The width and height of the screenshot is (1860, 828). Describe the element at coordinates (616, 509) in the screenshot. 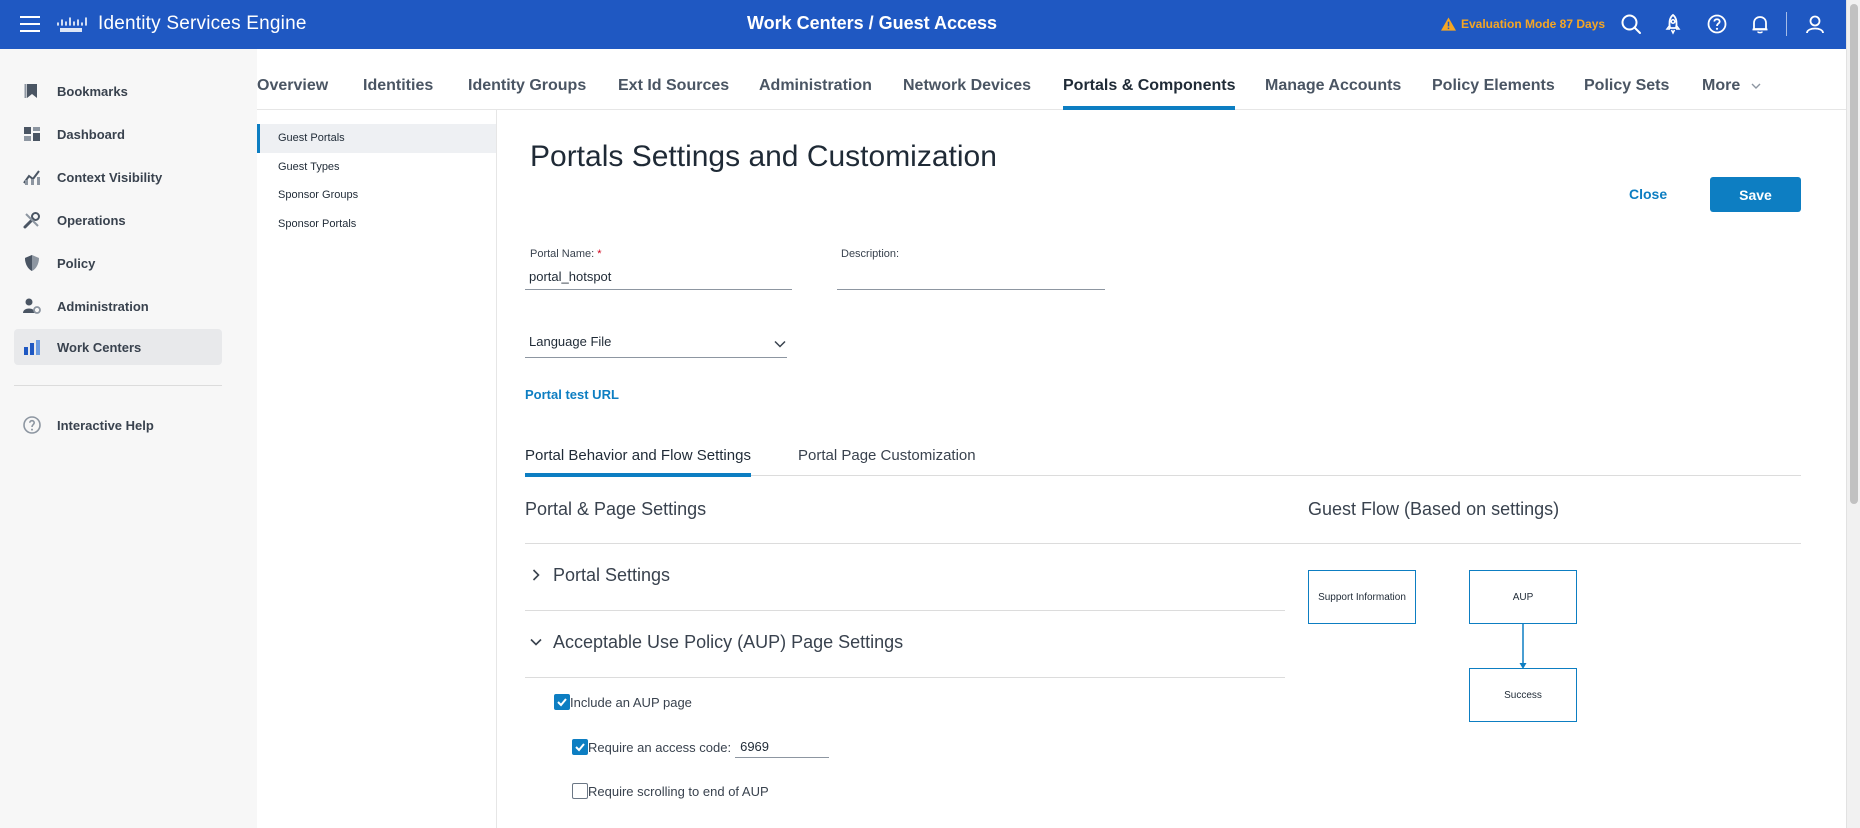

I see `settings-heading: Portal & Page Settings` at that location.